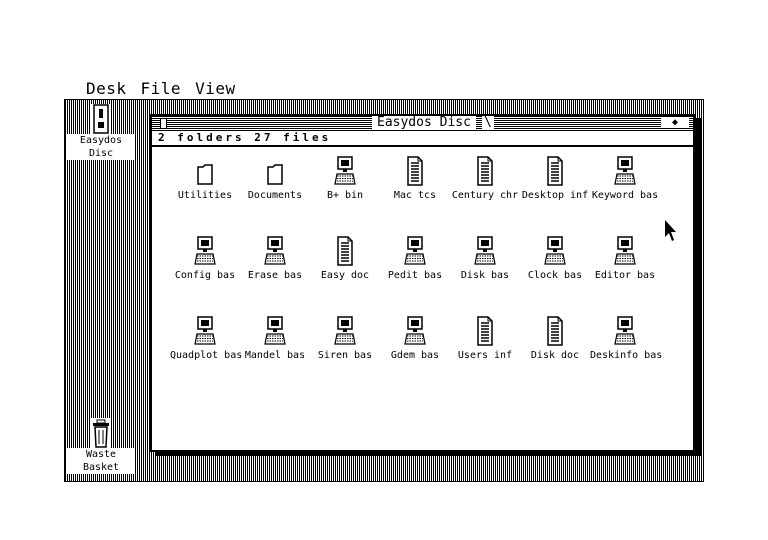 This screenshot has height=540, width=768. I want to click on file-item: Documents, so click(275, 178).